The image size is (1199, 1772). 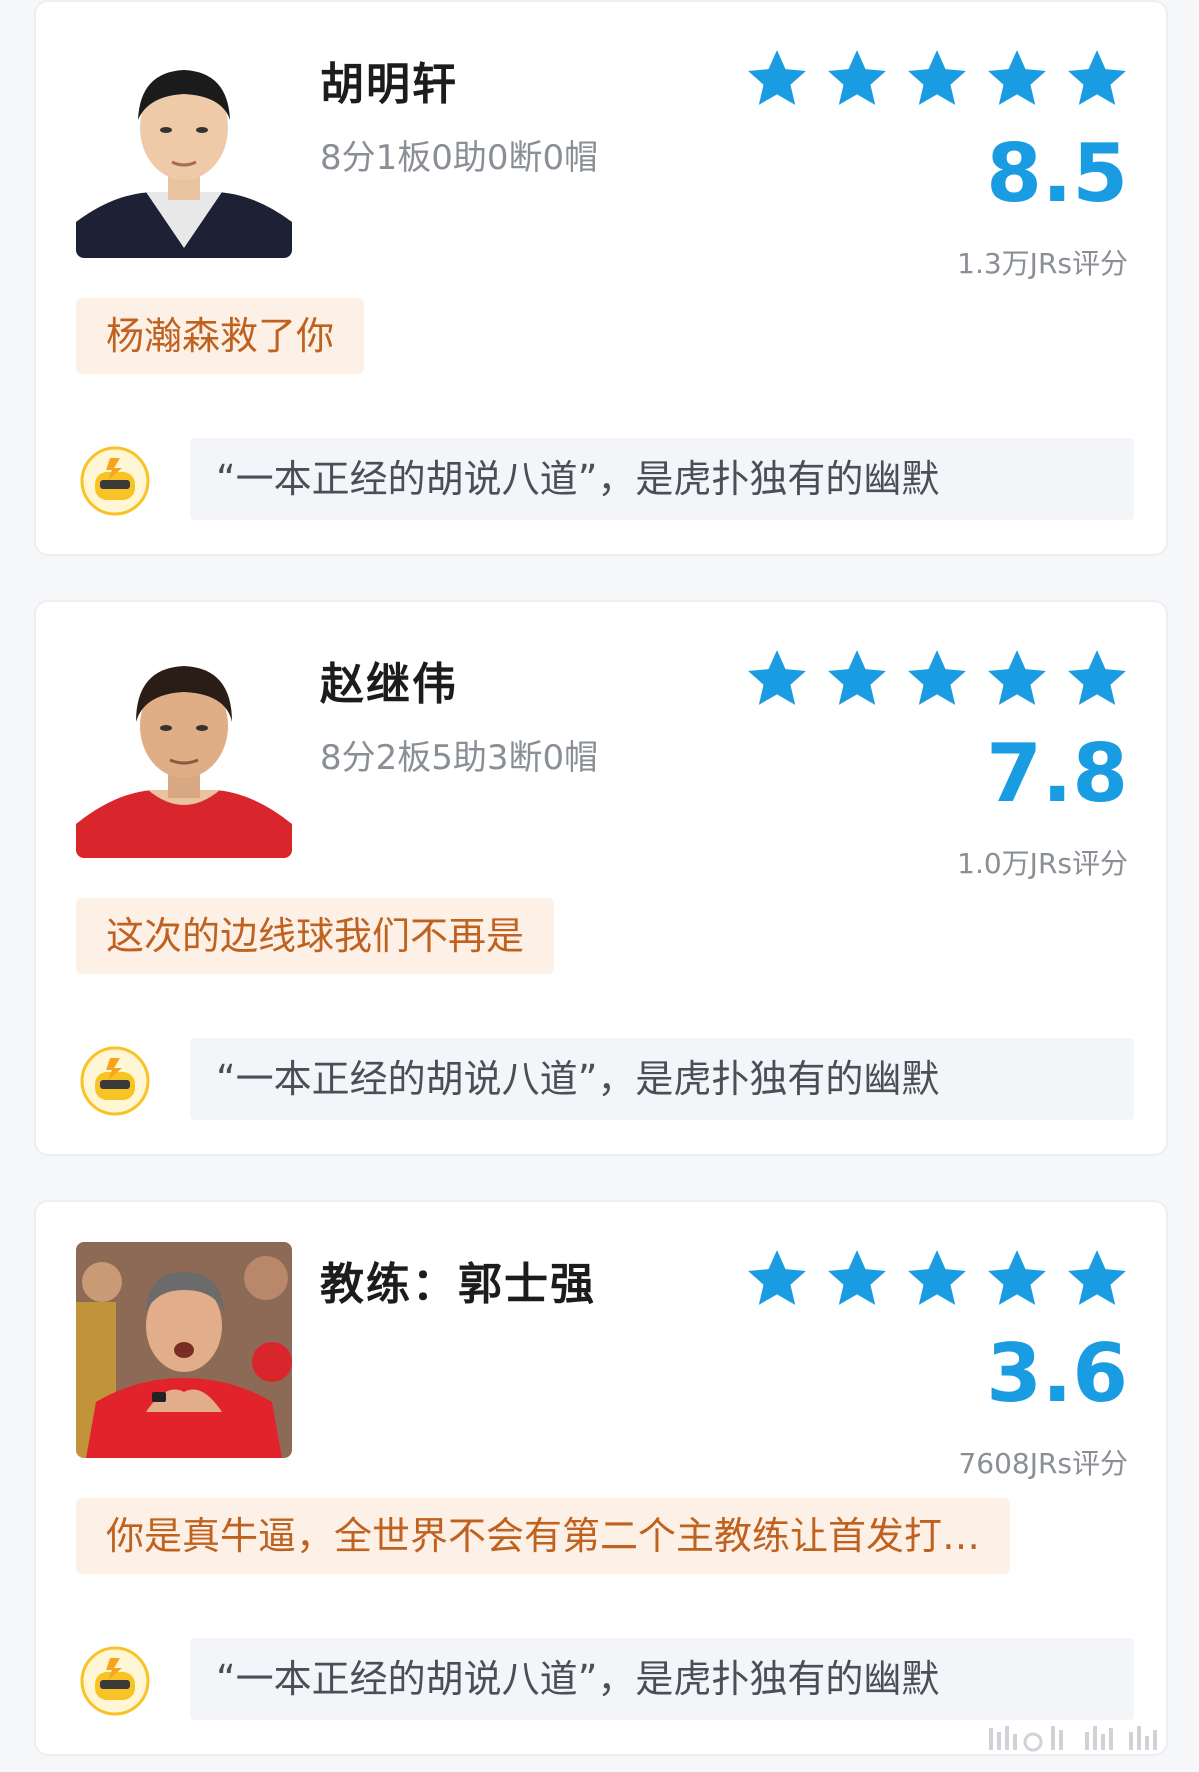 I want to click on player-name: 胡明轩, so click(x=389, y=84).